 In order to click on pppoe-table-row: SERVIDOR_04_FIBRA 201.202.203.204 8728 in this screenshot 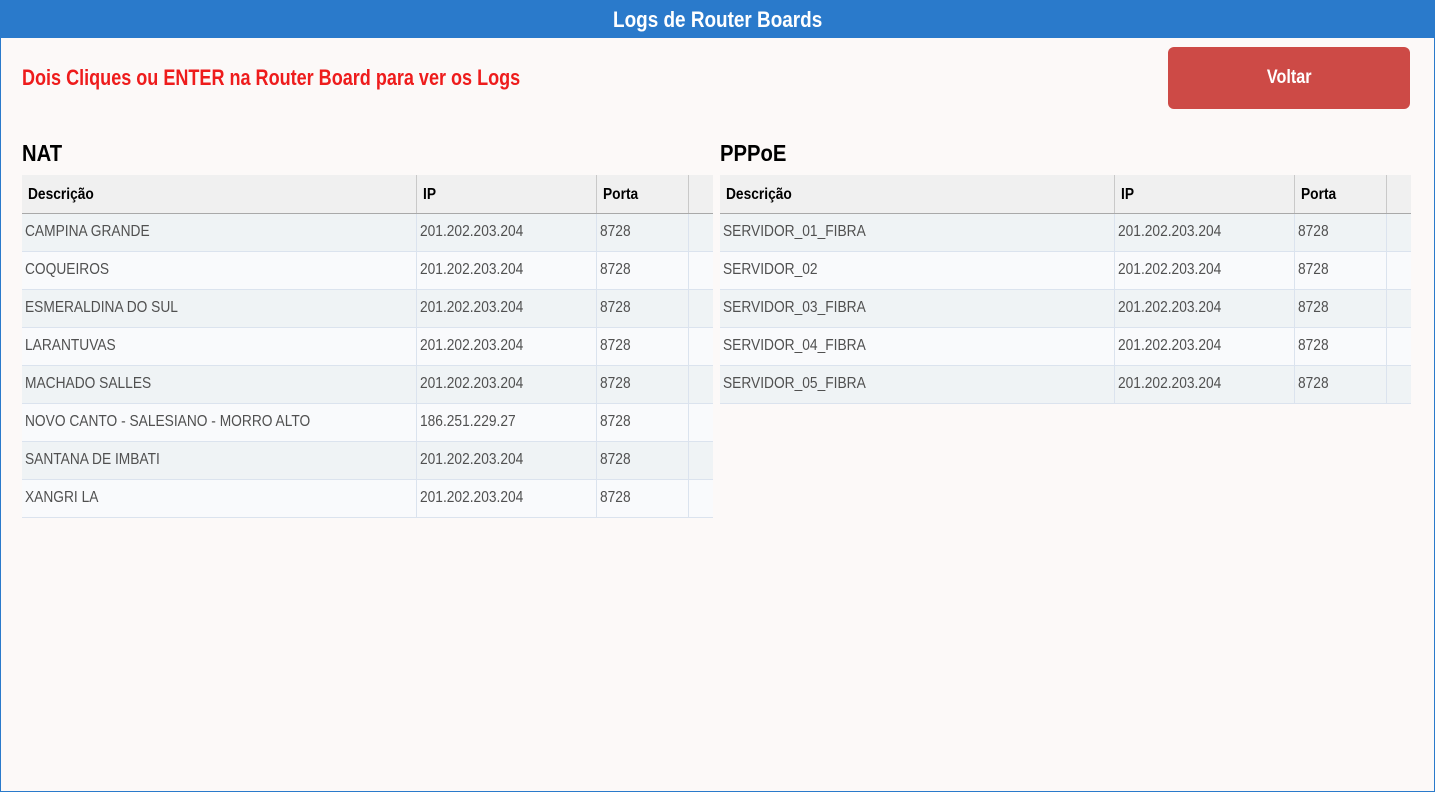, I will do `click(1065, 347)`.